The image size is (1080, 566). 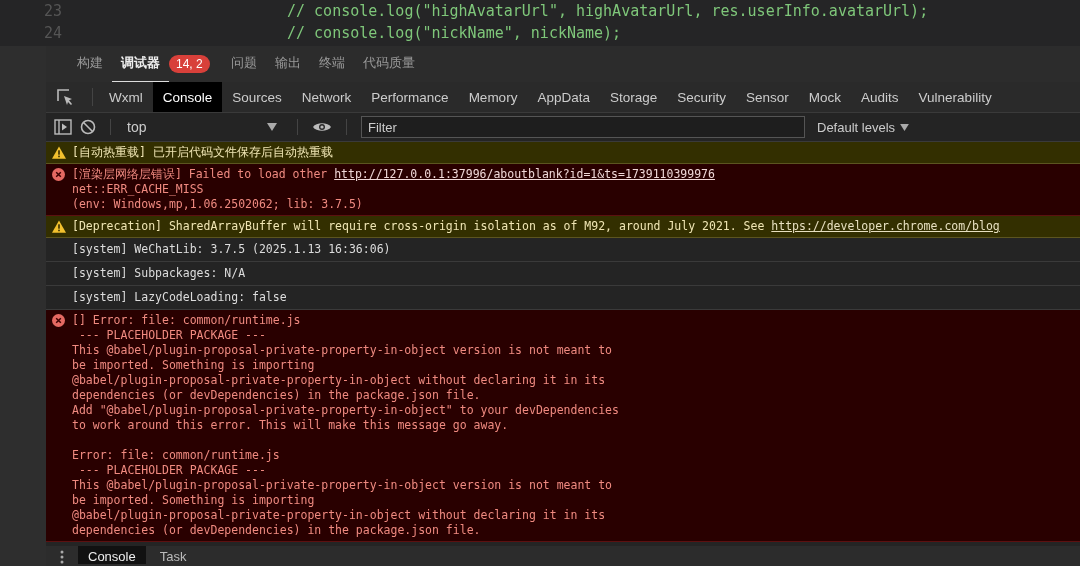 What do you see at coordinates (173, 555) in the screenshot?
I see `drawer-tab: Task` at bounding box center [173, 555].